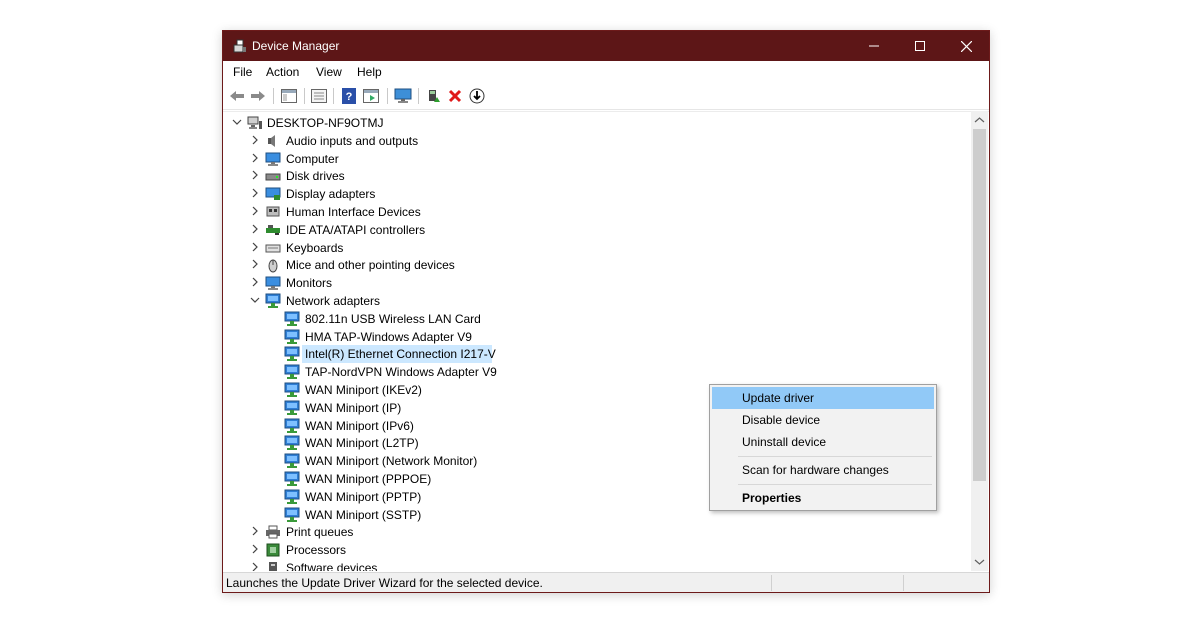 This screenshot has width=1200, height=633. I want to click on title-bar: Device Manager, so click(606, 46).